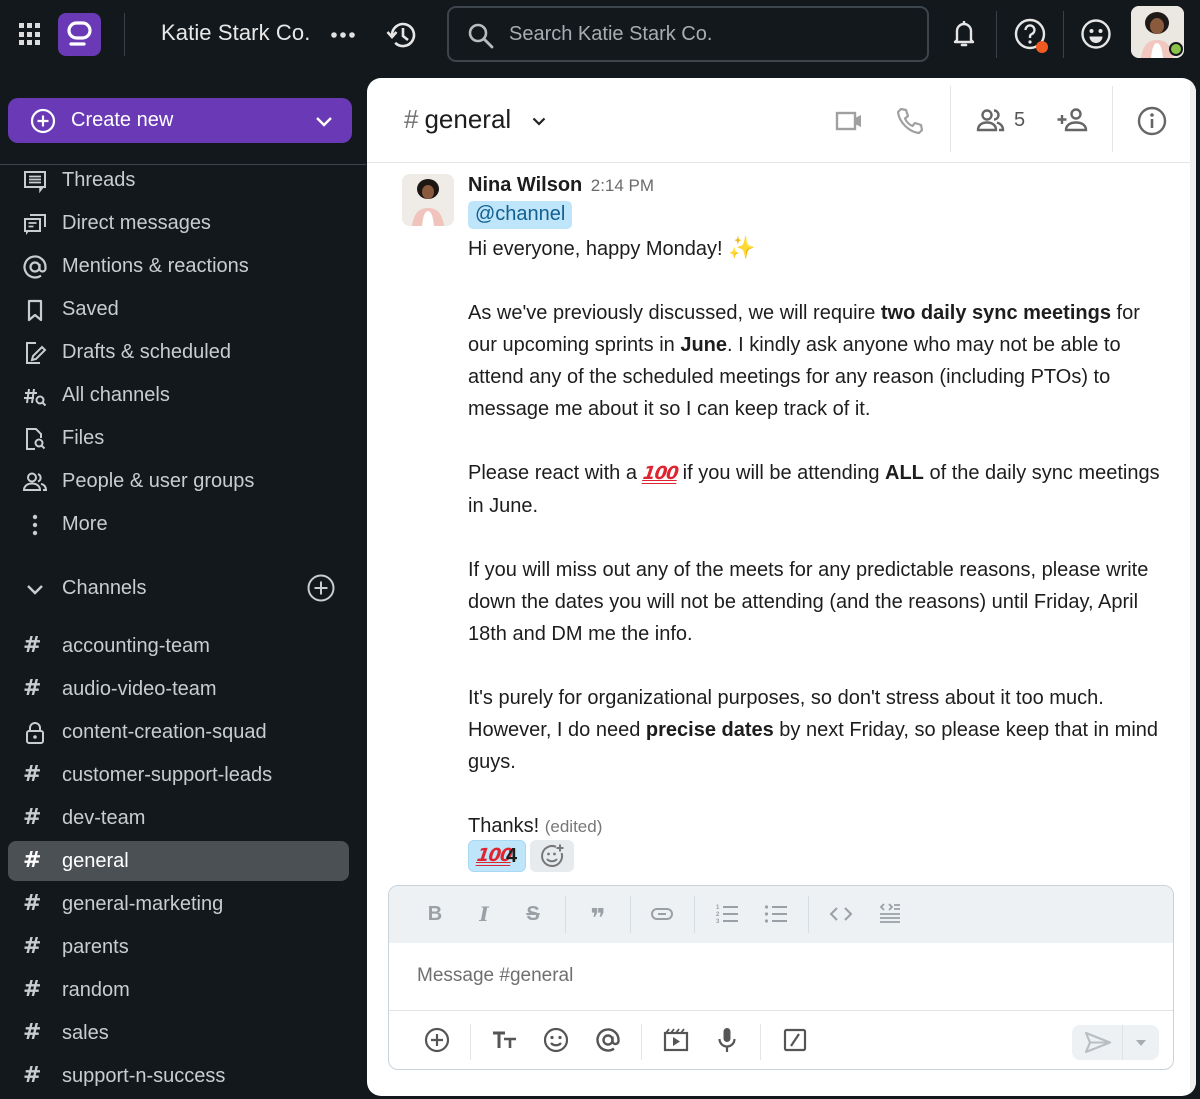  Describe the element at coordinates (343, 34) in the screenshot. I see `workspace-more-icon` at that location.